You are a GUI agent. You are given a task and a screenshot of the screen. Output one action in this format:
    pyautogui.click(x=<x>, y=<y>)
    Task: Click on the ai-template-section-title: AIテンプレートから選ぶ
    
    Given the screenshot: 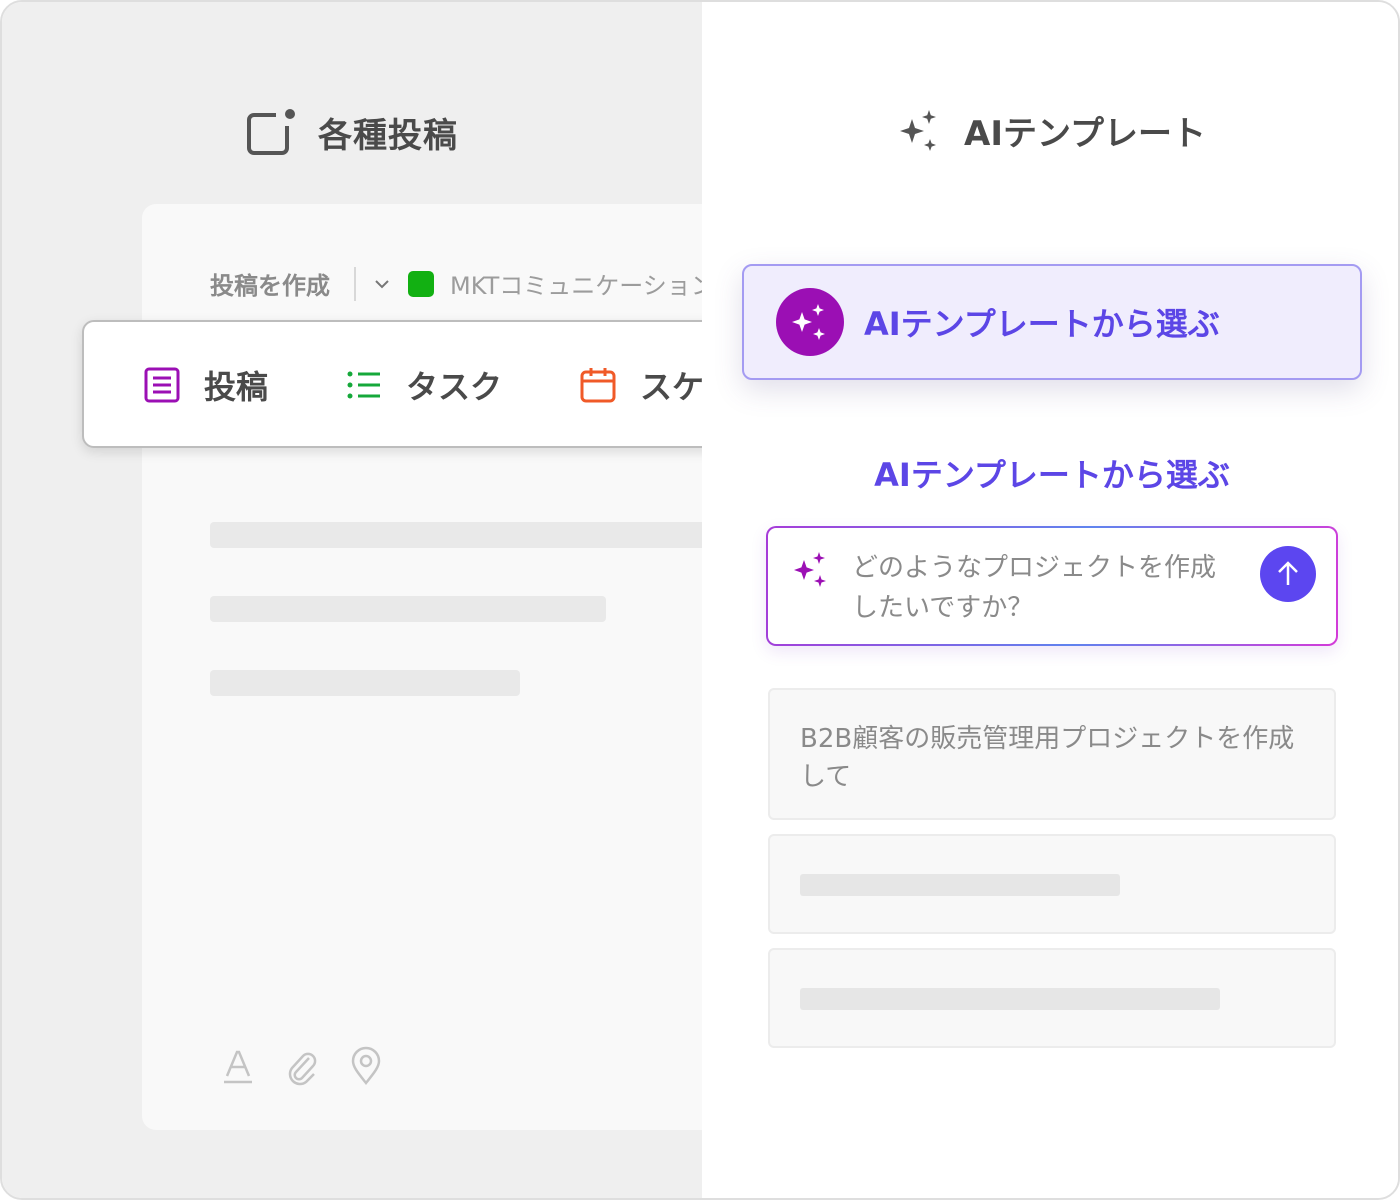 What is the action you would take?
    pyautogui.click(x=1052, y=475)
    